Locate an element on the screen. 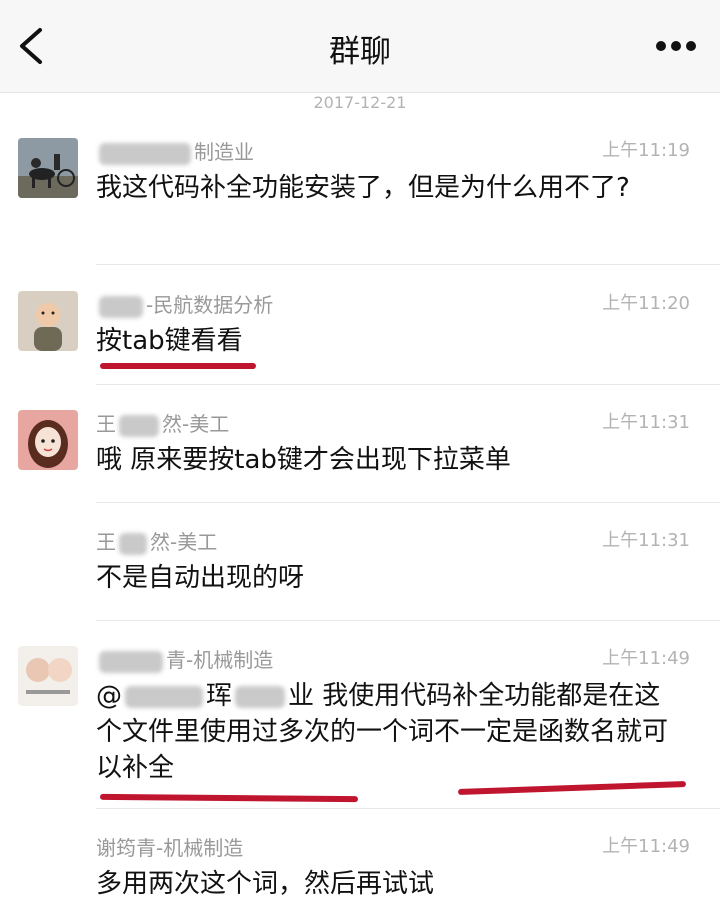 The width and height of the screenshot is (720, 917). avatar-cartoon-girl is located at coordinates (48, 440).